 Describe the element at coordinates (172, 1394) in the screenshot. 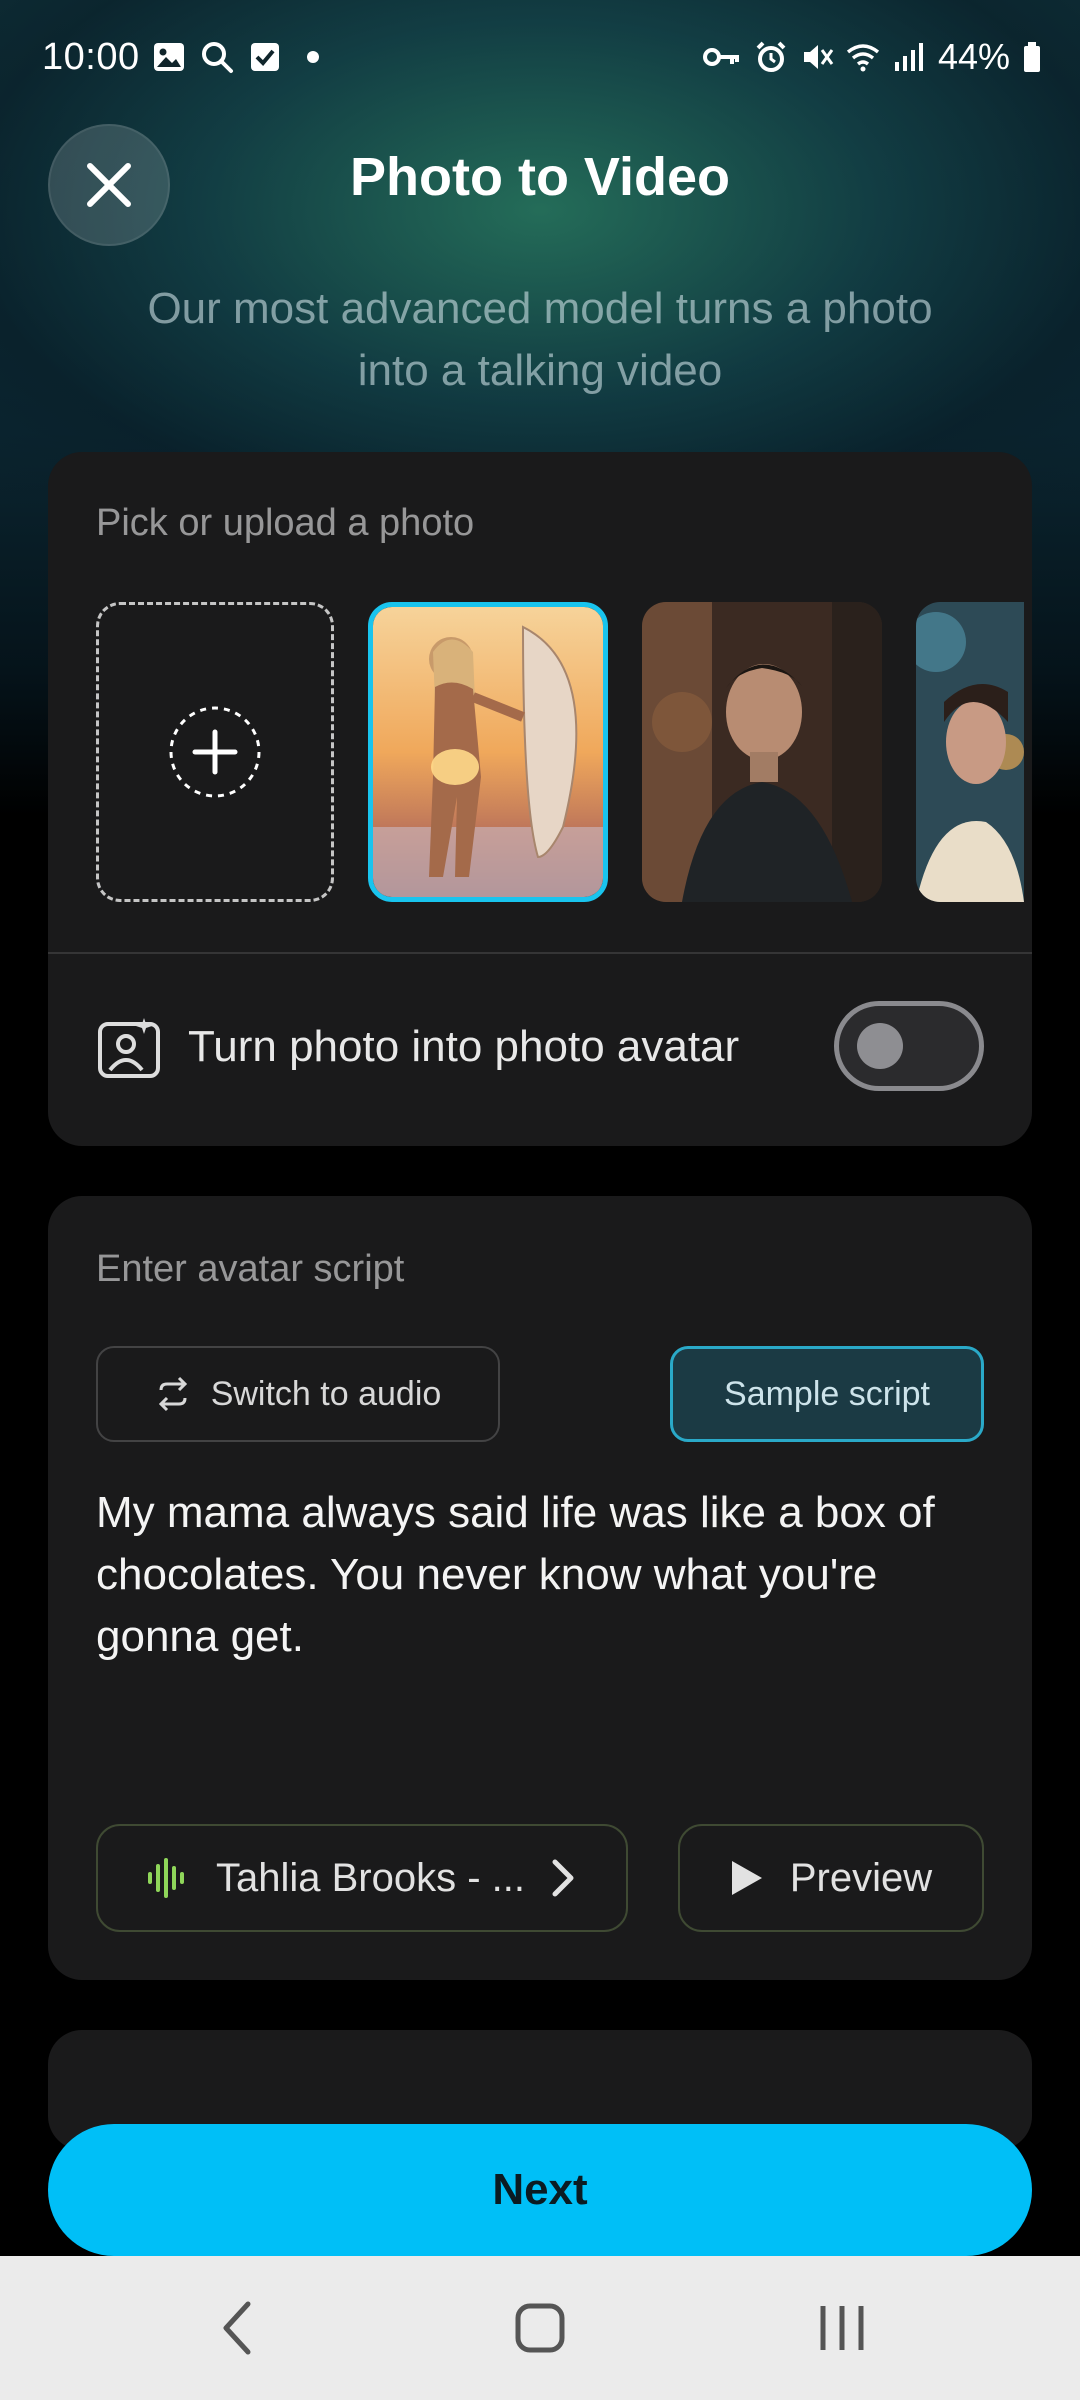

I see `switch-icon` at that location.